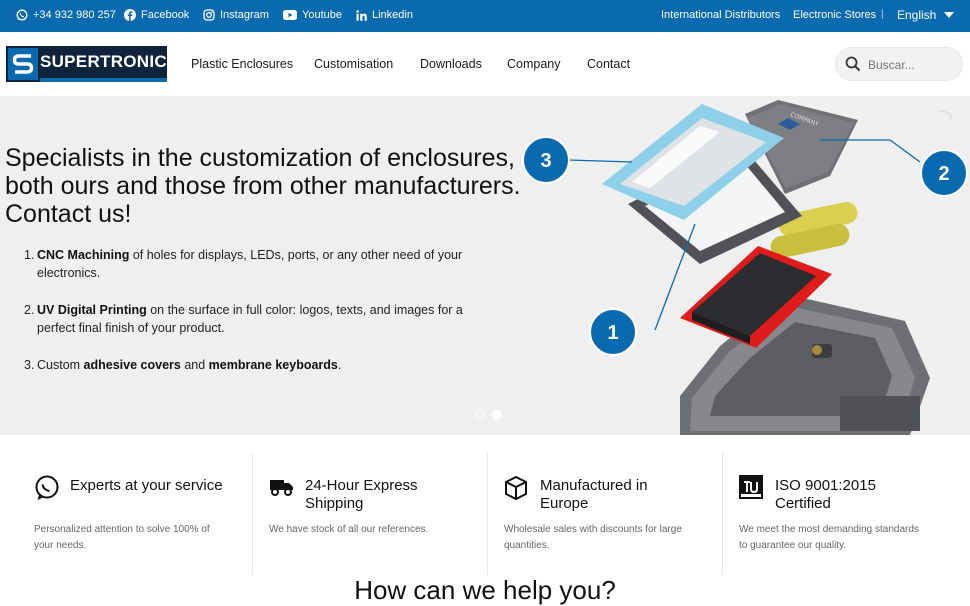  What do you see at coordinates (534, 64) in the screenshot?
I see `nav-company: Company` at bounding box center [534, 64].